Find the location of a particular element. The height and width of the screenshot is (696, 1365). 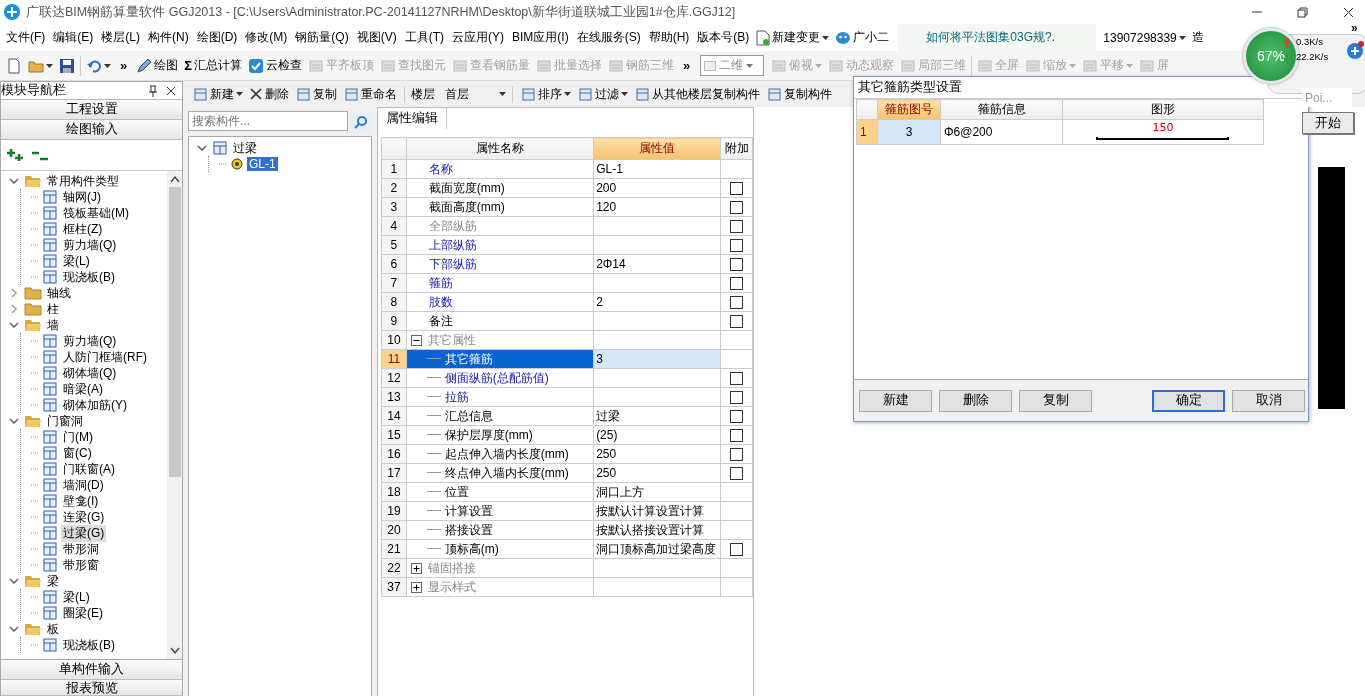

tree-item: 砌体加筋(Y) is located at coordinates (95, 405).